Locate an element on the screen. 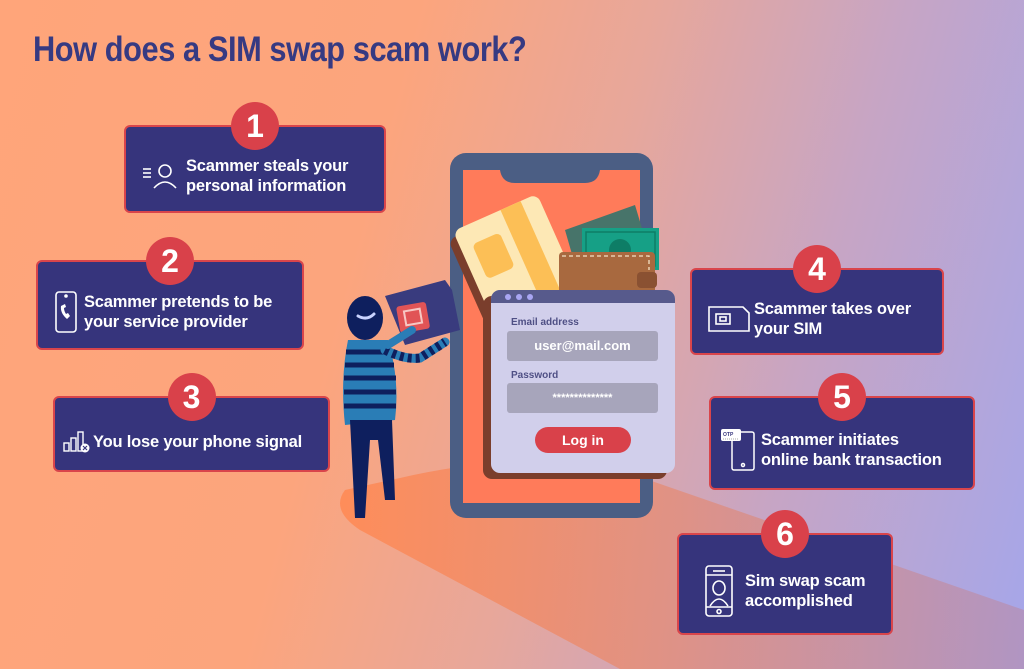 The image size is (1024, 669). email-label: Email address is located at coordinates (545, 322).